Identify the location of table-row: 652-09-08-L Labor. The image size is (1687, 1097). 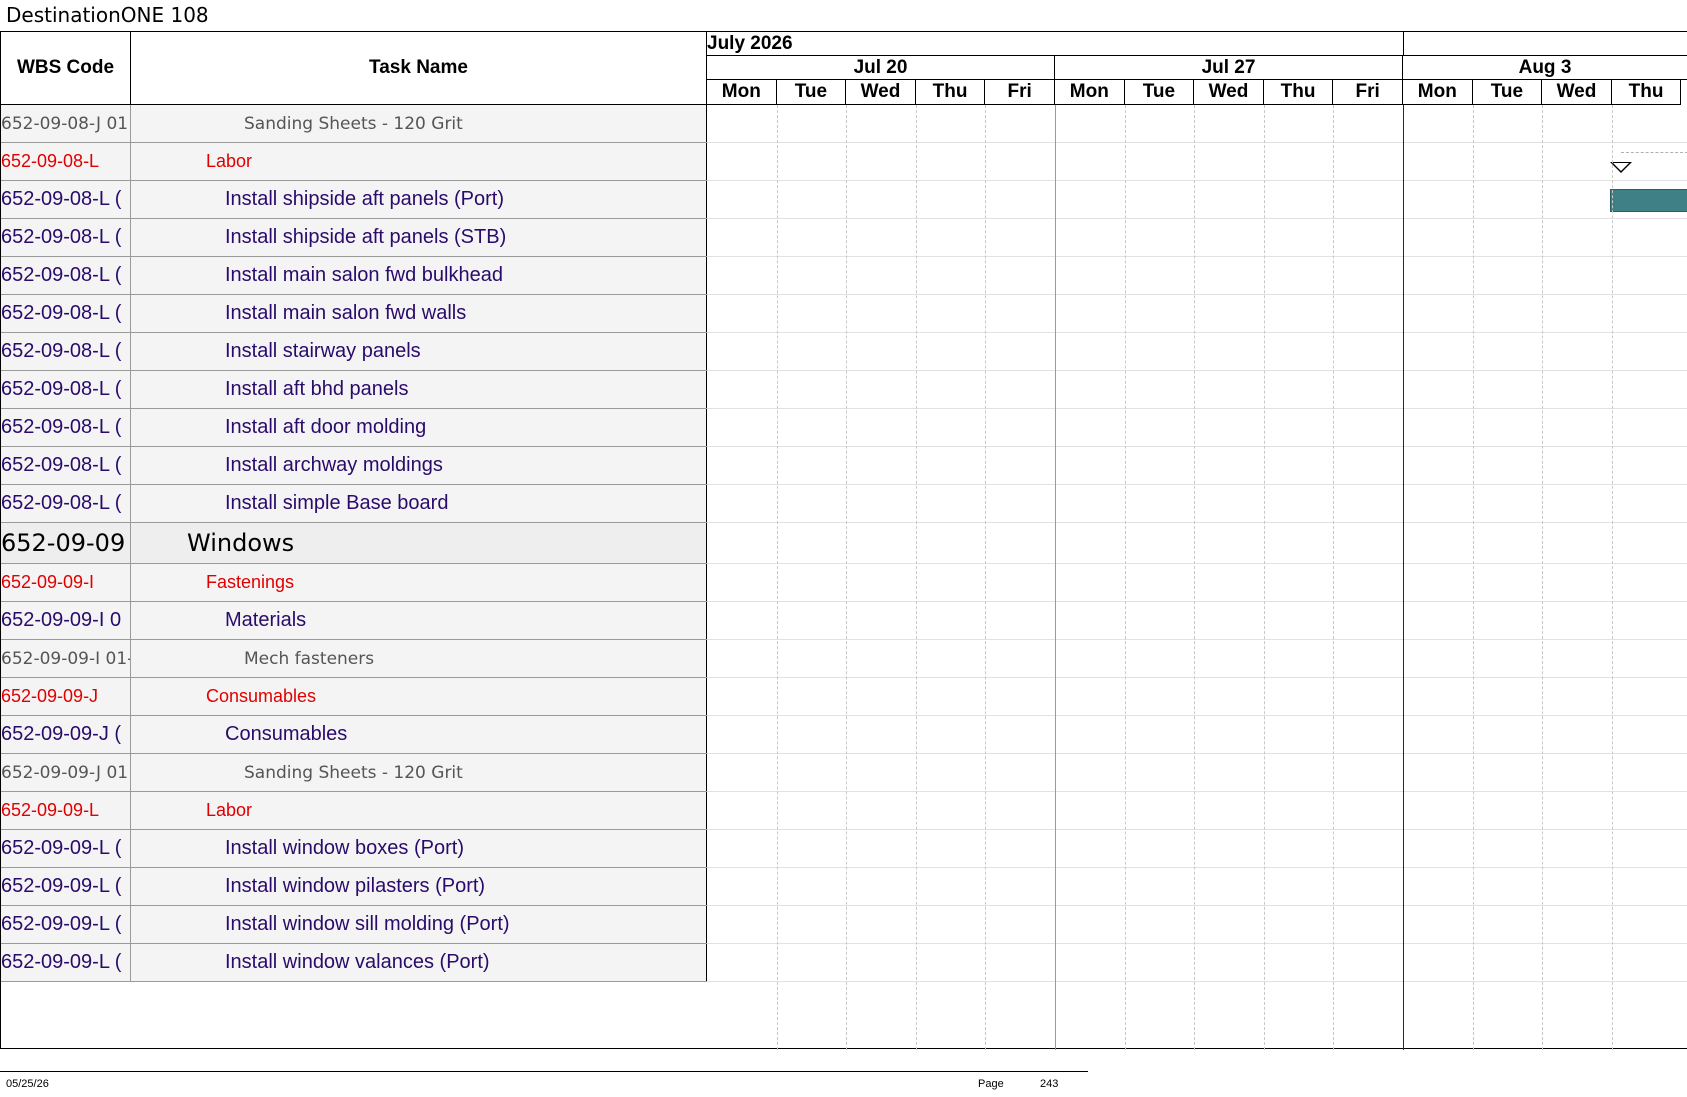
(354, 162).